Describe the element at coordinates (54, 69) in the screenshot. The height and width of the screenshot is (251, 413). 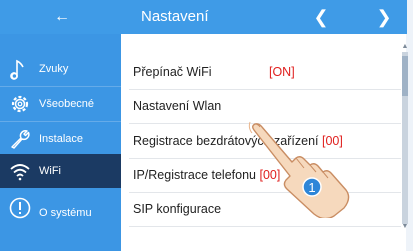
I see `sidebar-item-label: Zvuky` at that location.